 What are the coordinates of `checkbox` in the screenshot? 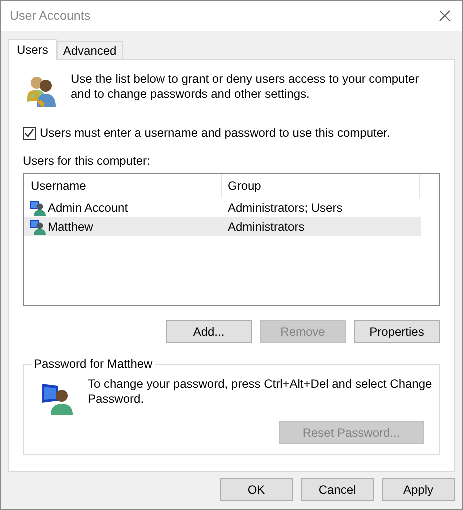 It's located at (29, 133).